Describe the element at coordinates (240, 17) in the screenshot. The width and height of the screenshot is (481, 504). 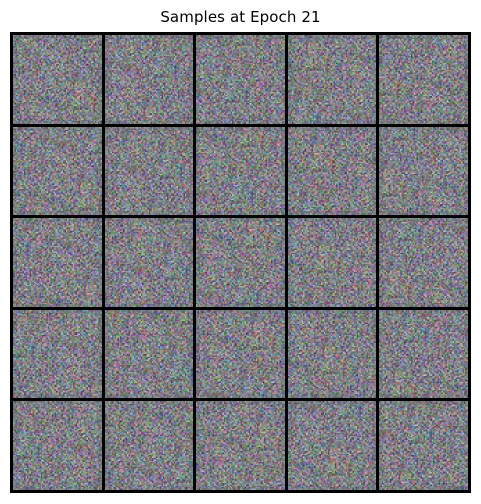
I see `figure-title: Samples at Epoch 21` at that location.